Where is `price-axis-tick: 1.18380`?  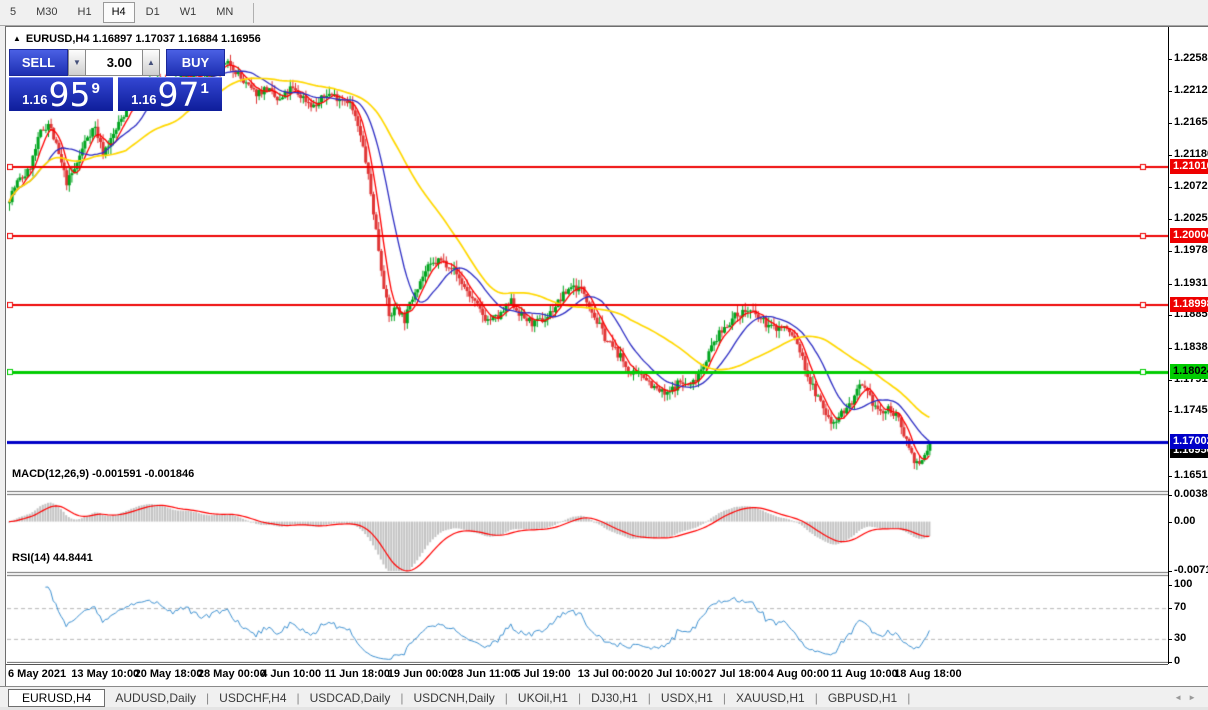 price-axis-tick: 1.18380 is located at coordinates (1188, 347).